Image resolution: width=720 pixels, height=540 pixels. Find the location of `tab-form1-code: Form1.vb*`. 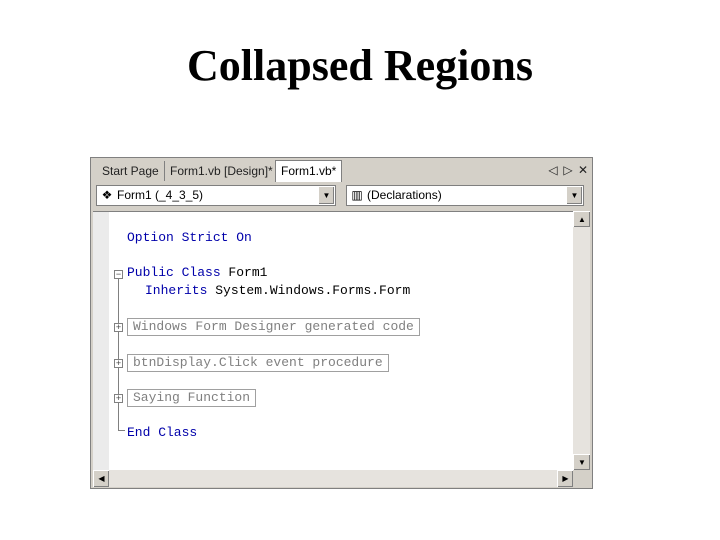

tab-form1-code: Form1.vb* is located at coordinates (309, 171).